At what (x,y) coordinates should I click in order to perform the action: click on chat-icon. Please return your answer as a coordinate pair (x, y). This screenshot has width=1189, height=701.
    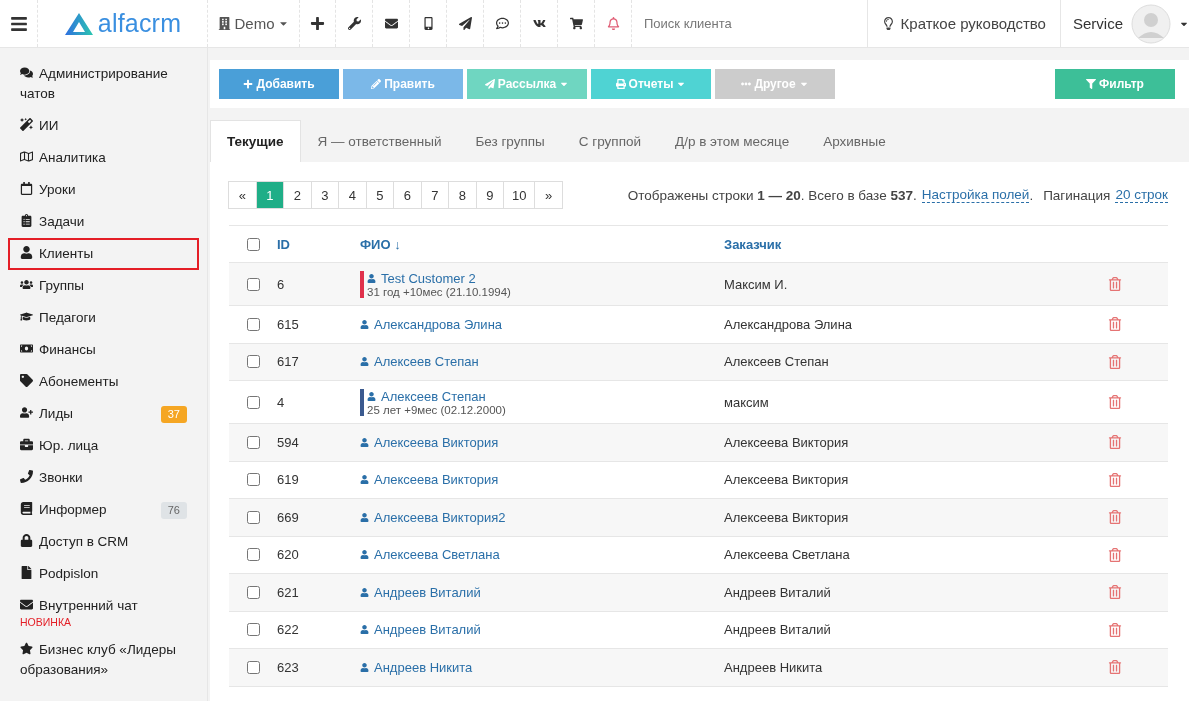
    Looking at the image, I should click on (26, 72).